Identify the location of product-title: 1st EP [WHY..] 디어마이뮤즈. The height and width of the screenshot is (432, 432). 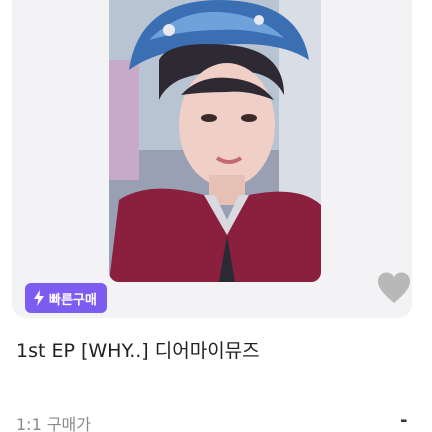
(138, 349).